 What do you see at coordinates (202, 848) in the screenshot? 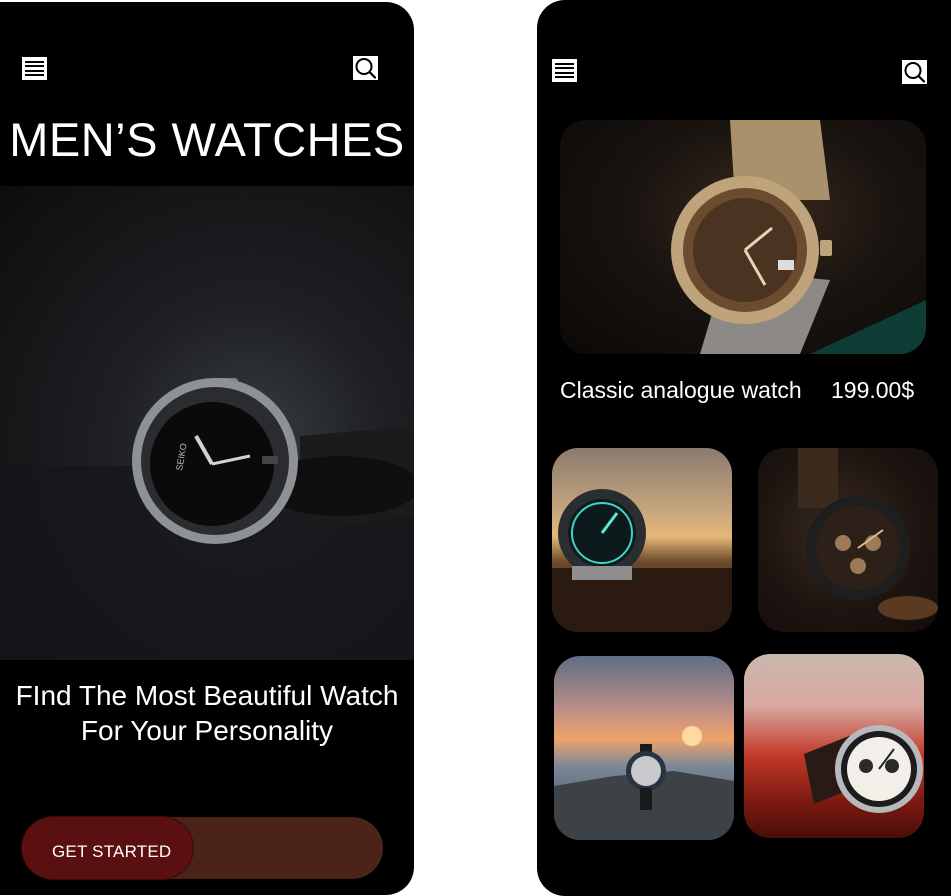
I see `get-started-slider: GET STARTED` at bounding box center [202, 848].